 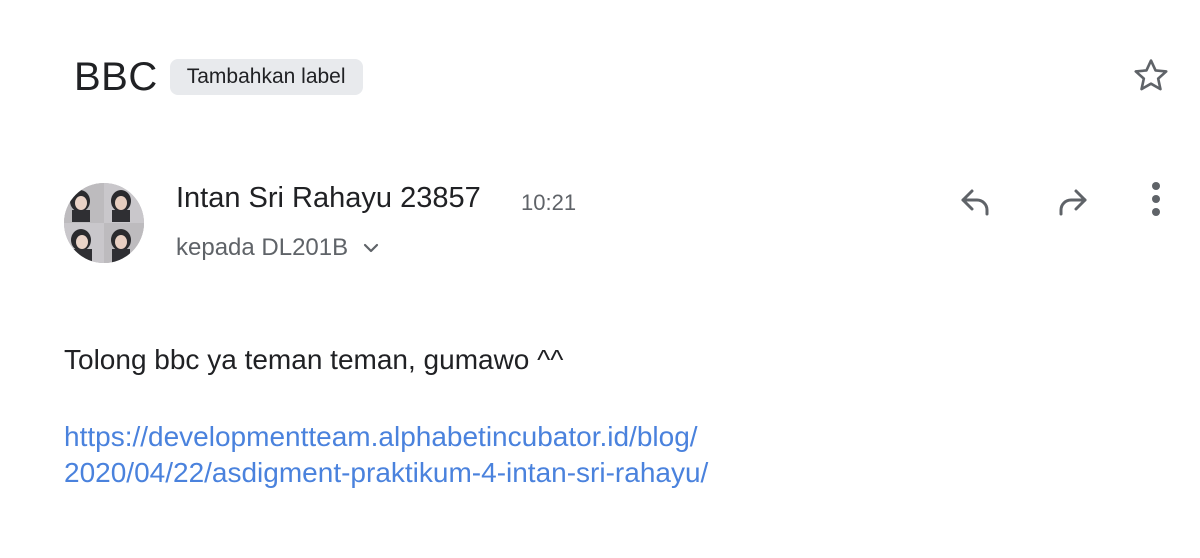 I want to click on email-body-text: Tolong bbc ya teman teman, gumawo ^^, so click(x=314, y=359).